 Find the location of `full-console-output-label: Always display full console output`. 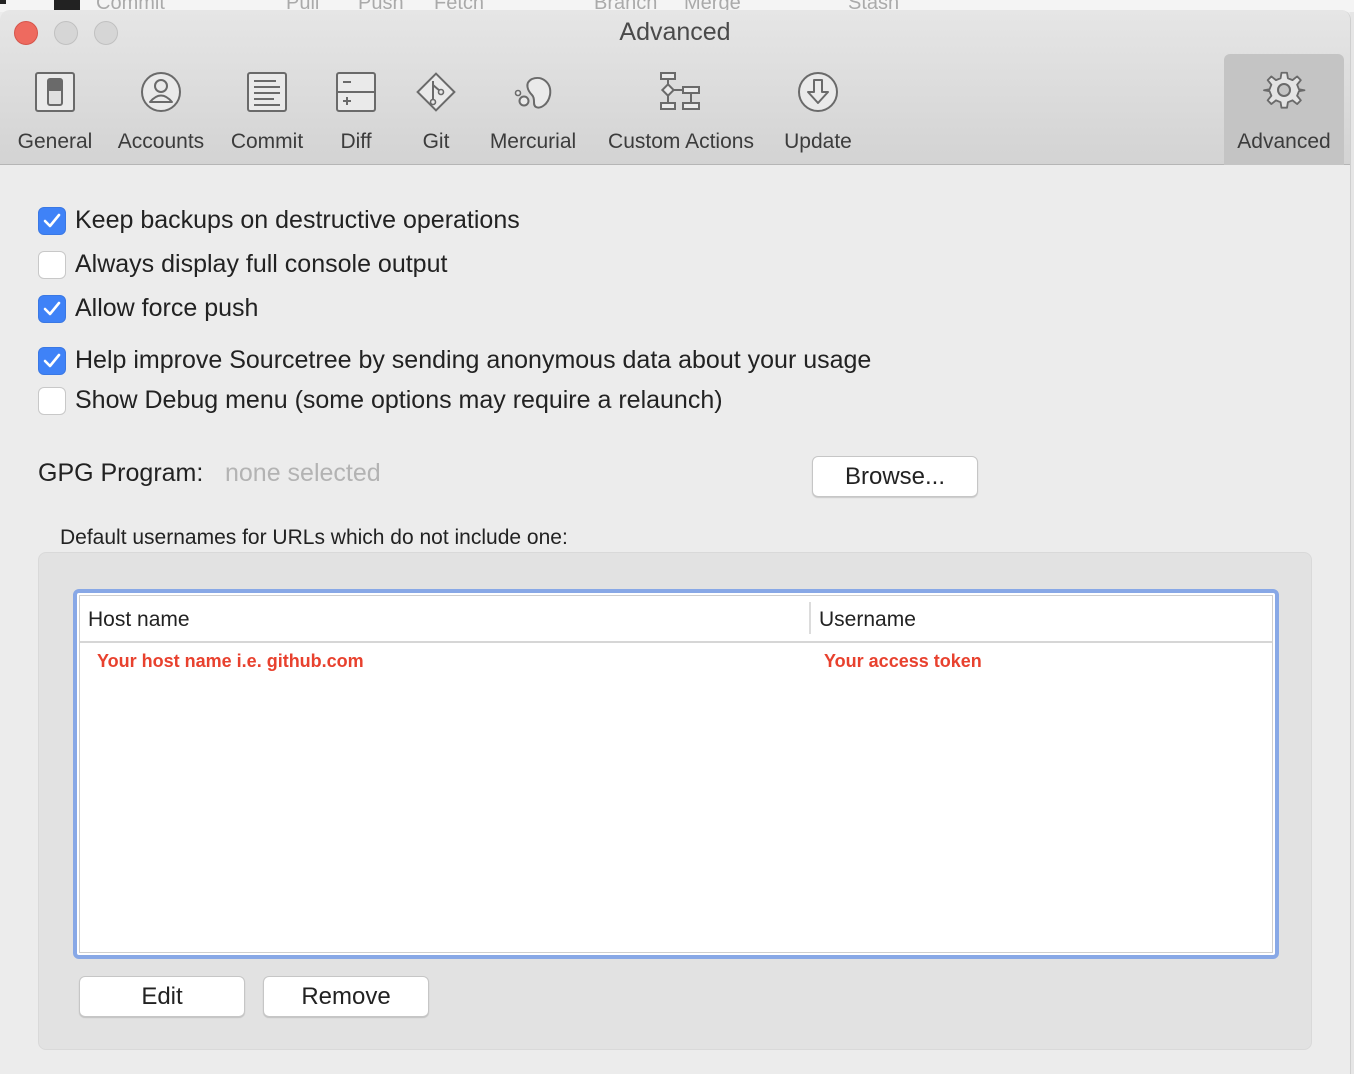

full-console-output-label: Always display full console output is located at coordinates (261, 264).